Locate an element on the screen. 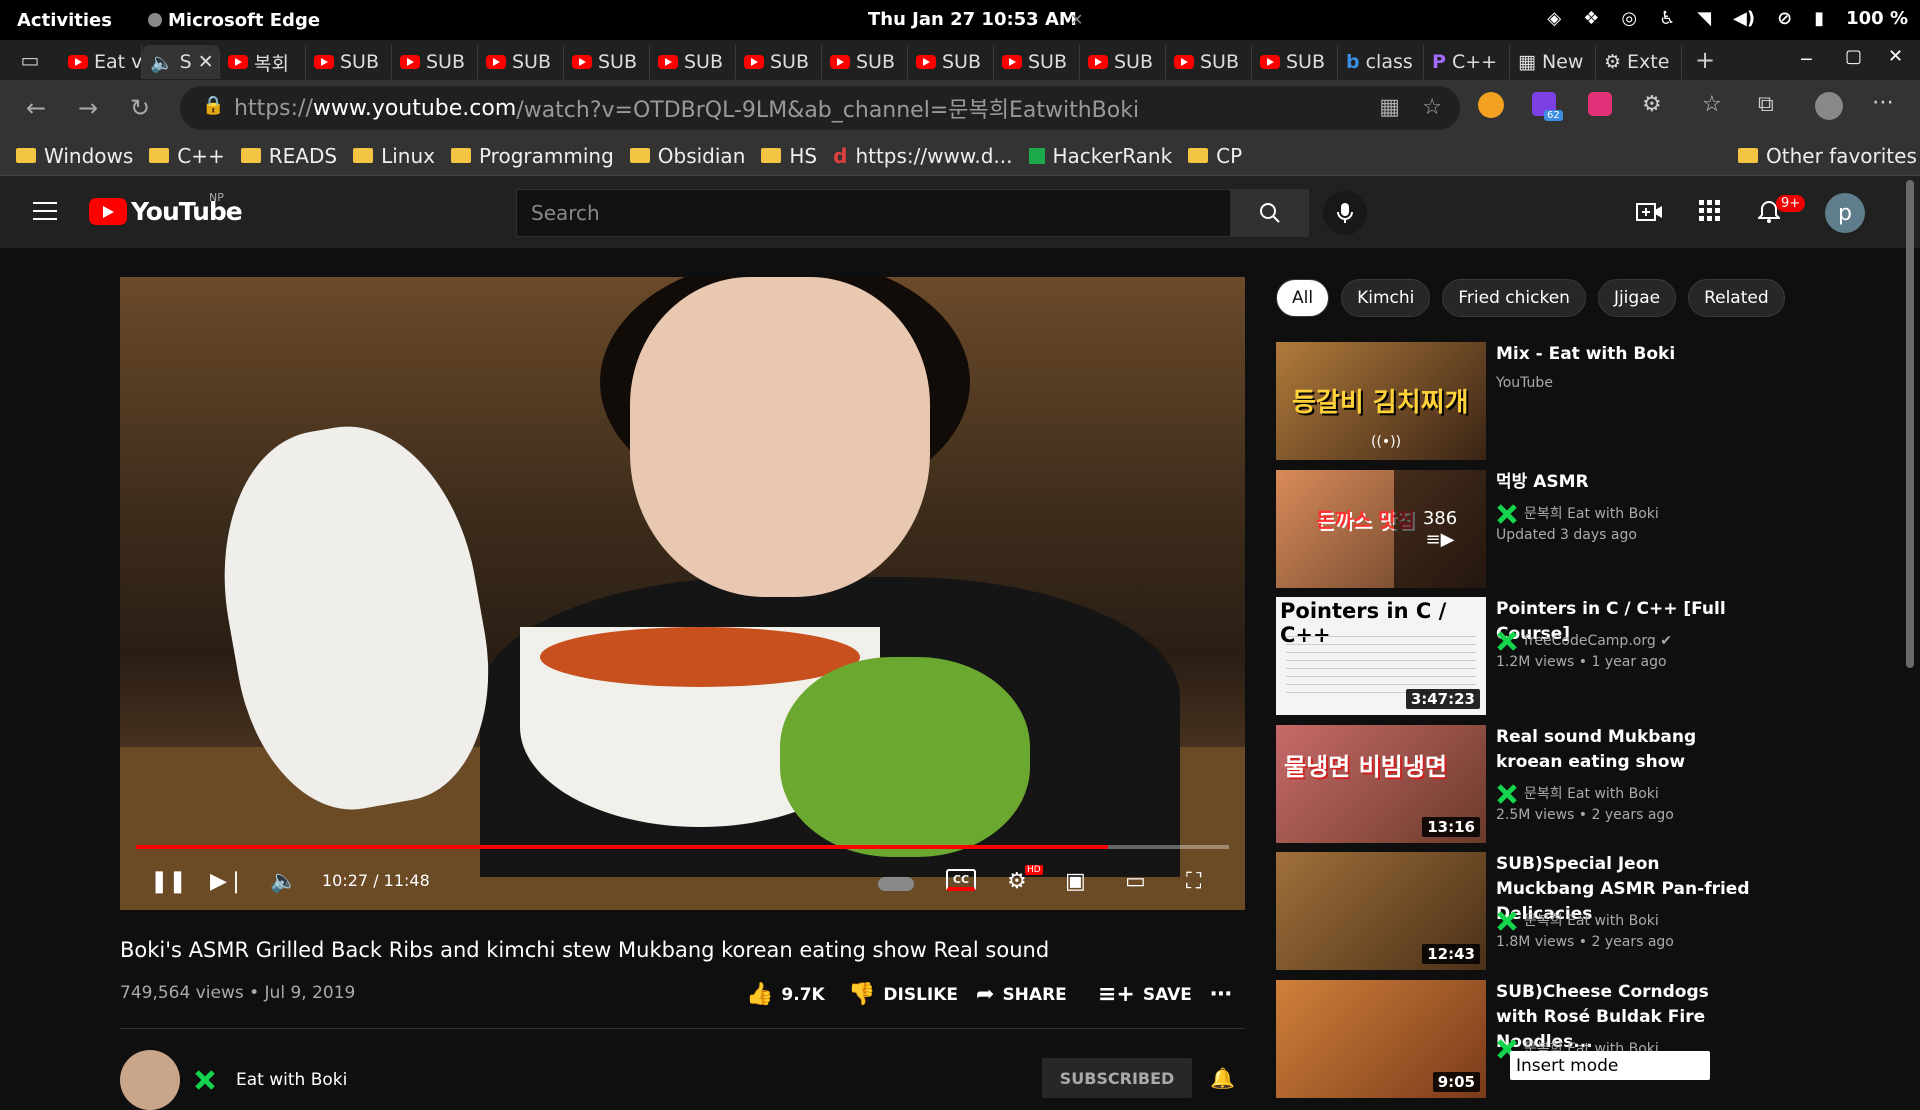  chip-jjigae: Jjigae is located at coordinates (1637, 298).